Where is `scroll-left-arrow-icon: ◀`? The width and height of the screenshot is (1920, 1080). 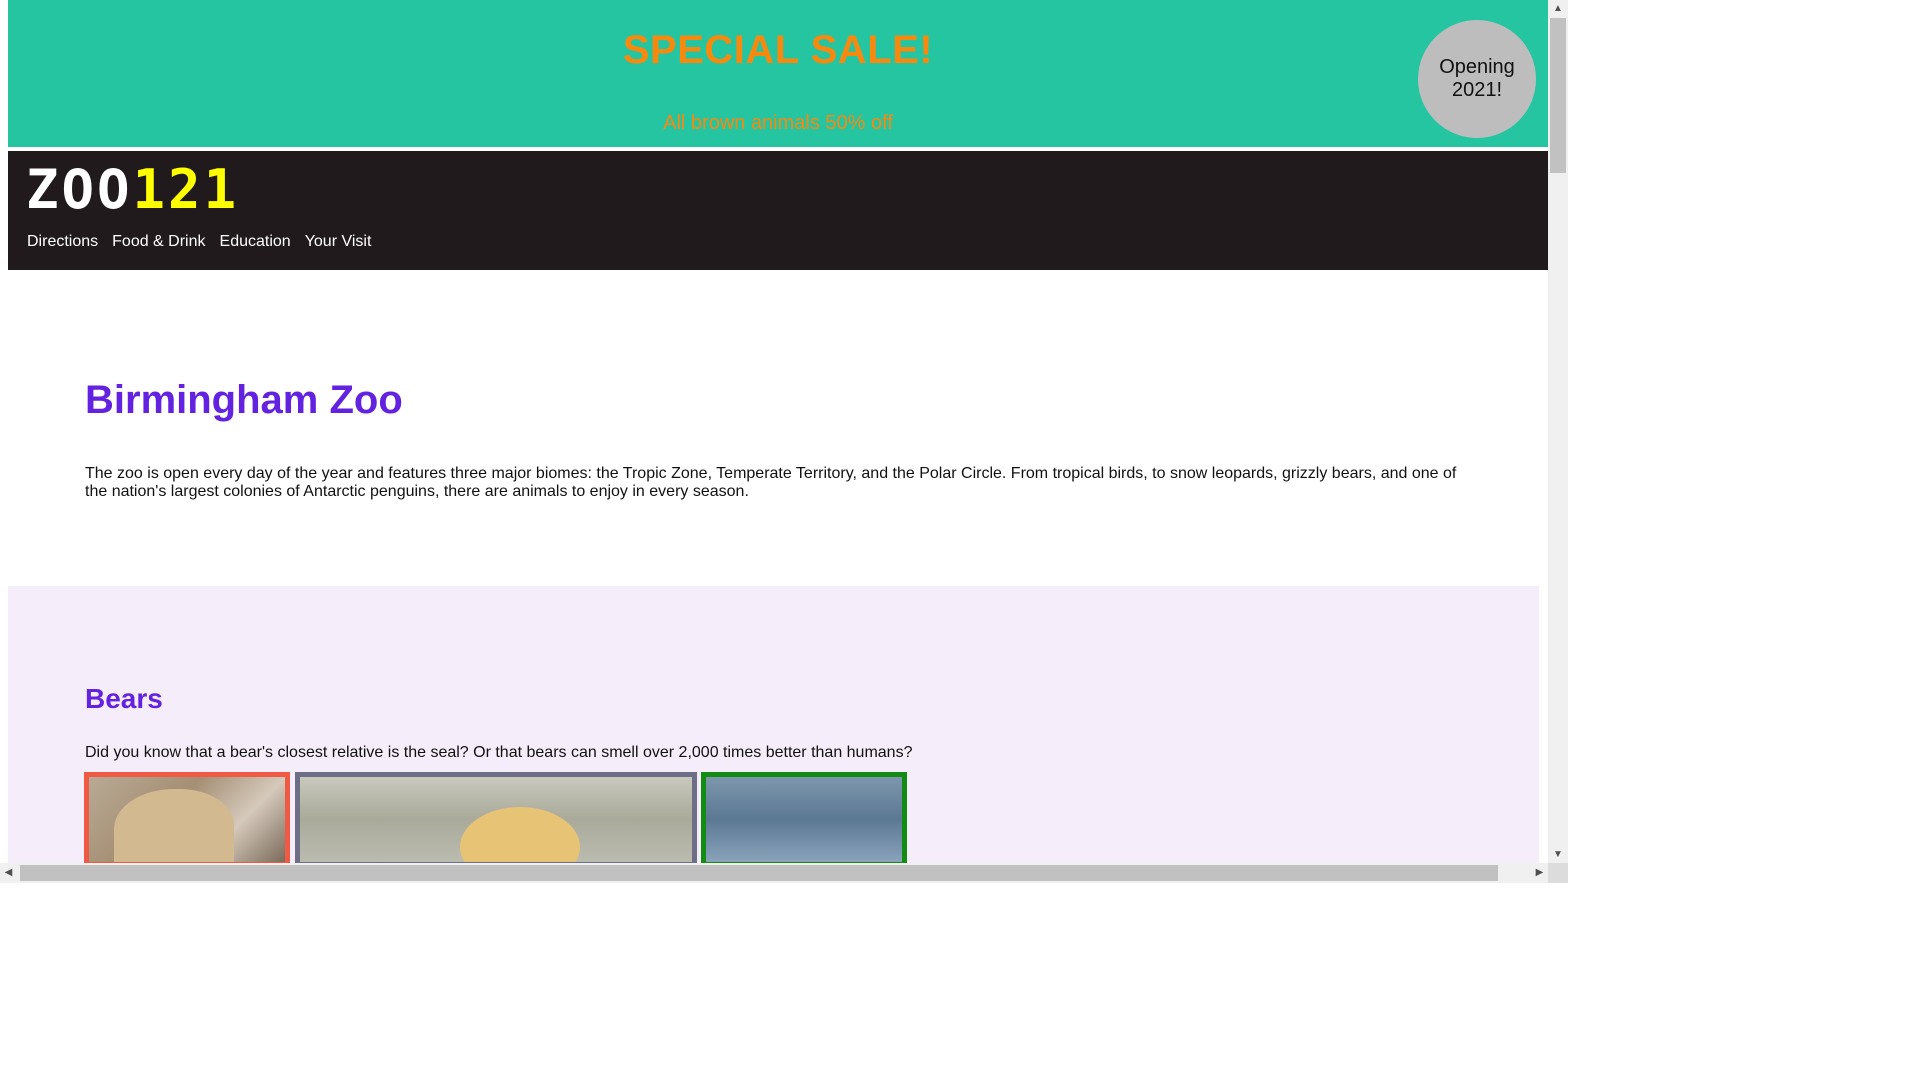 scroll-left-arrow-icon: ◀ is located at coordinates (8, 873).